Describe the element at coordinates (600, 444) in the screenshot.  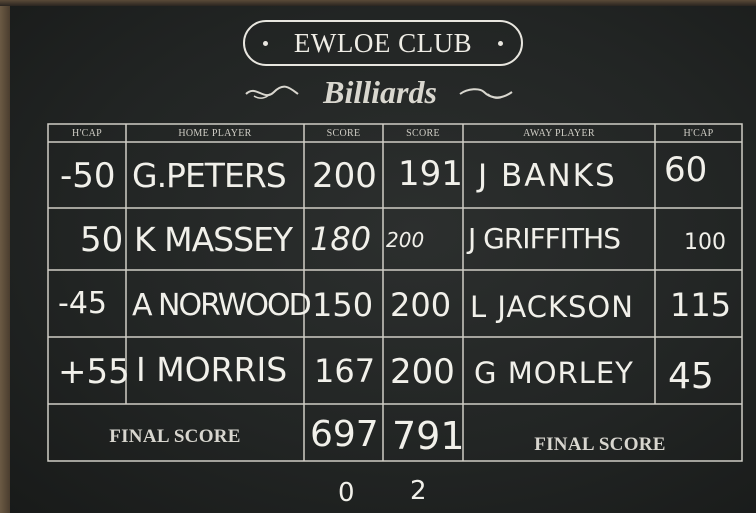
I see `final-score-away-label: FINAL SCORE` at that location.